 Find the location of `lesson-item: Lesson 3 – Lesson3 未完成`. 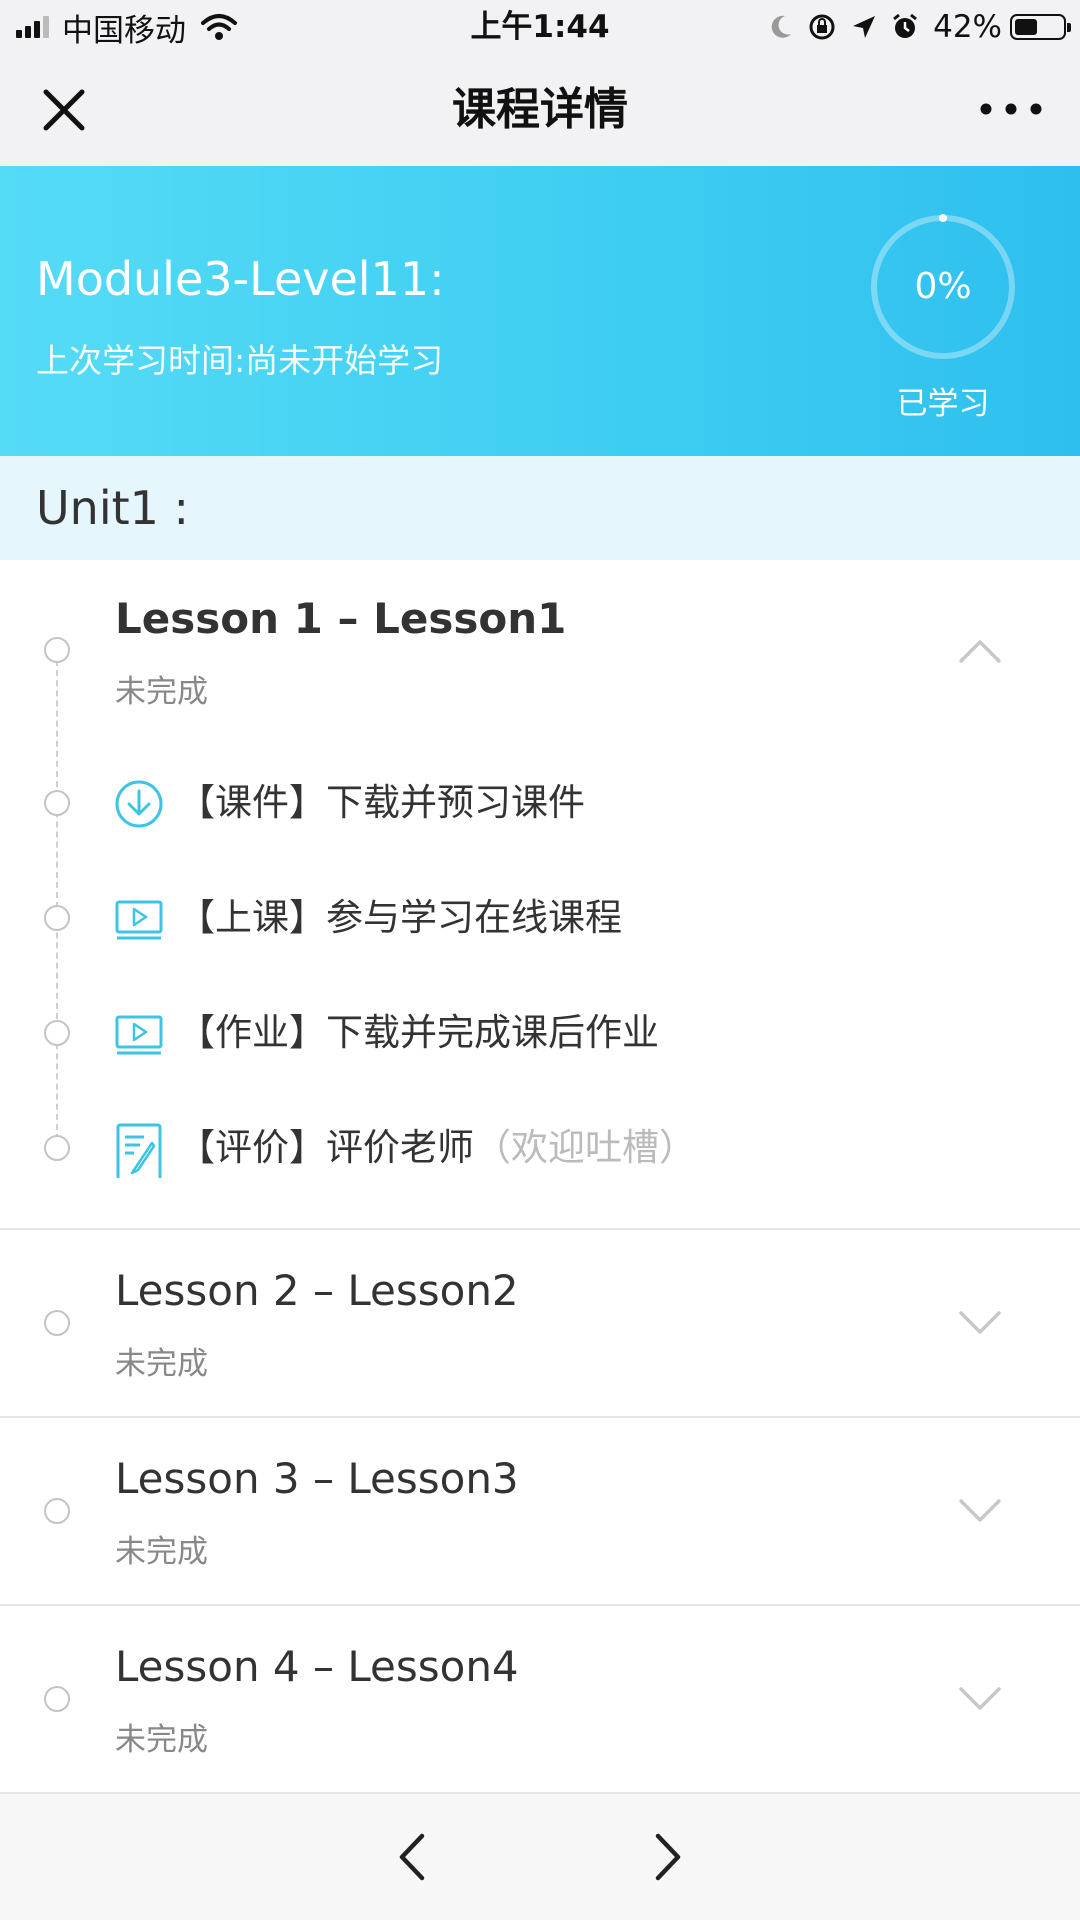

lesson-item: Lesson 3 – Lesson3 未完成 is located at coordinates (540, 1511).